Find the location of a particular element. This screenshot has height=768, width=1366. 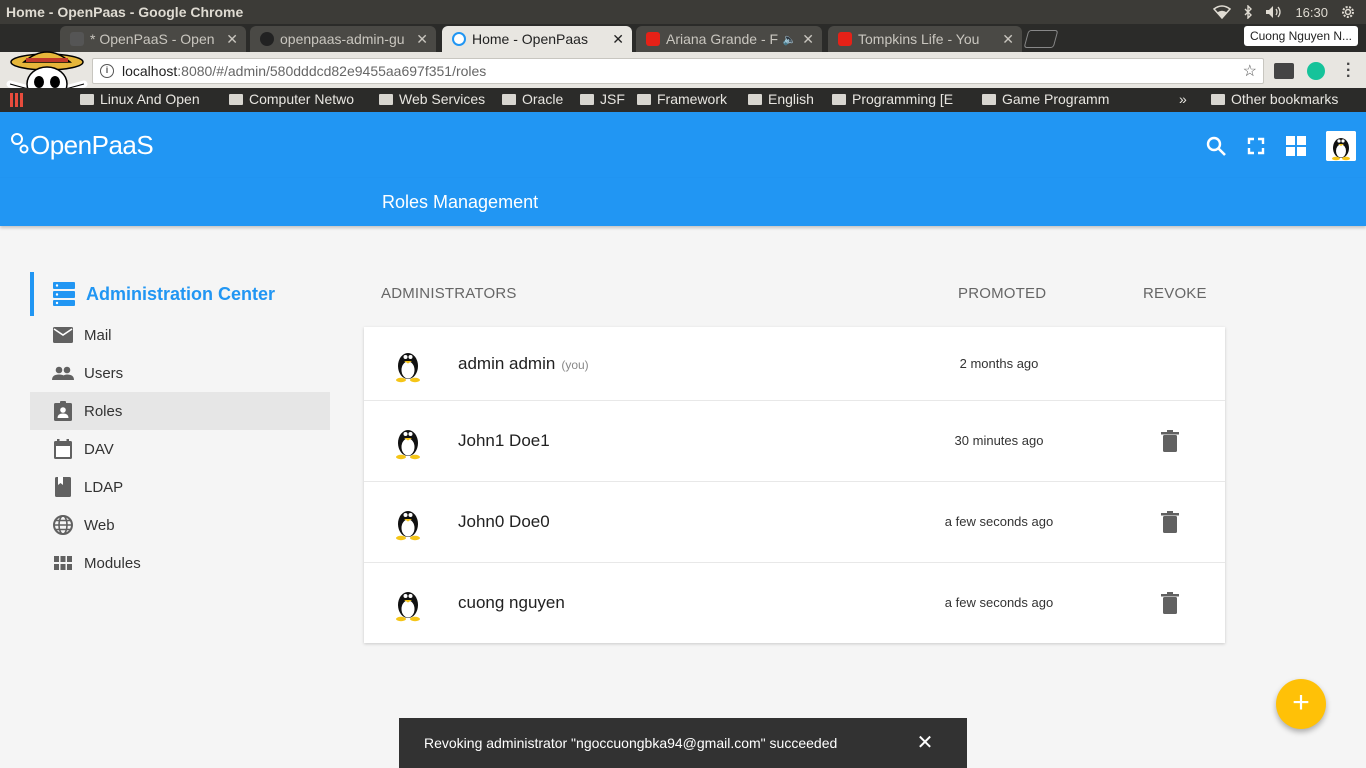

github-favicon-icon is located at coordinates (267, 39).